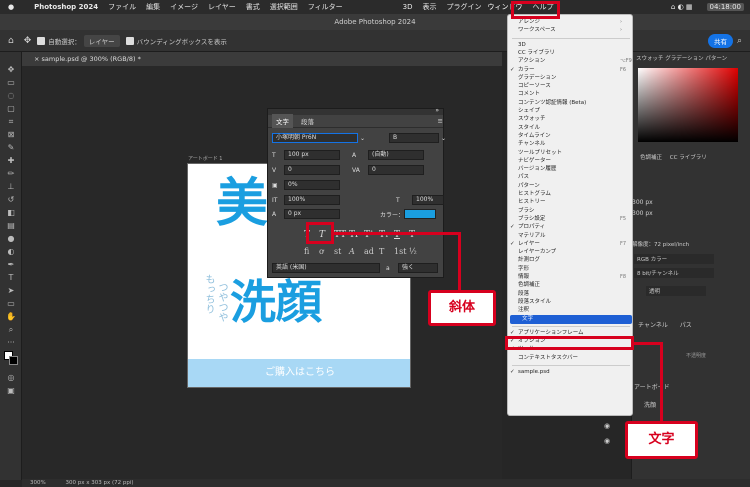  I want to click on document-tab: × sample.psd @ 300% (RGB/8) *, so click(262, 59).